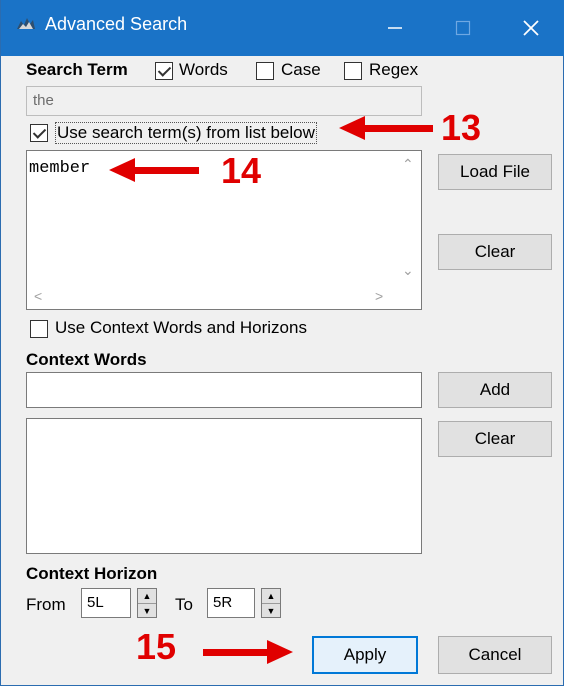  What do you see at coordinates (26, 23) in the screenshot?
I see `app-icon` at bounding box center [26, 23].